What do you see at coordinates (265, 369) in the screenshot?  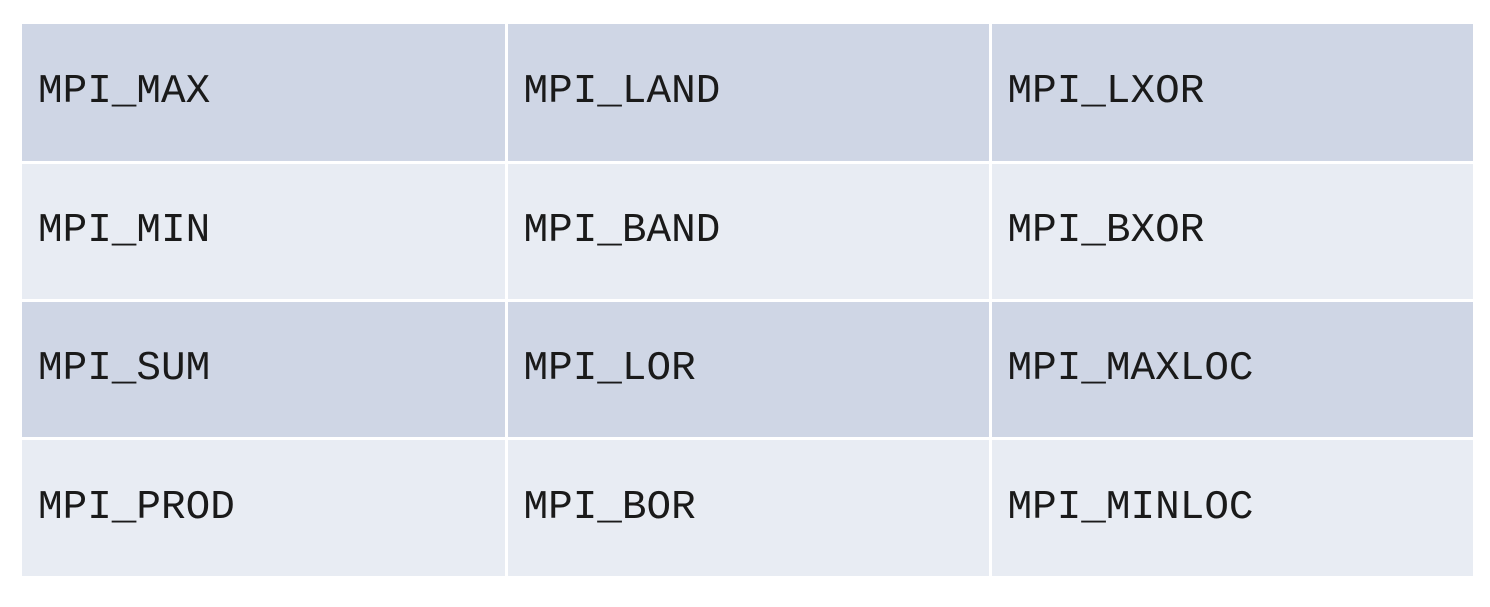 I see `table-cell: MPI_SUM` at bounding box center [265, 369].